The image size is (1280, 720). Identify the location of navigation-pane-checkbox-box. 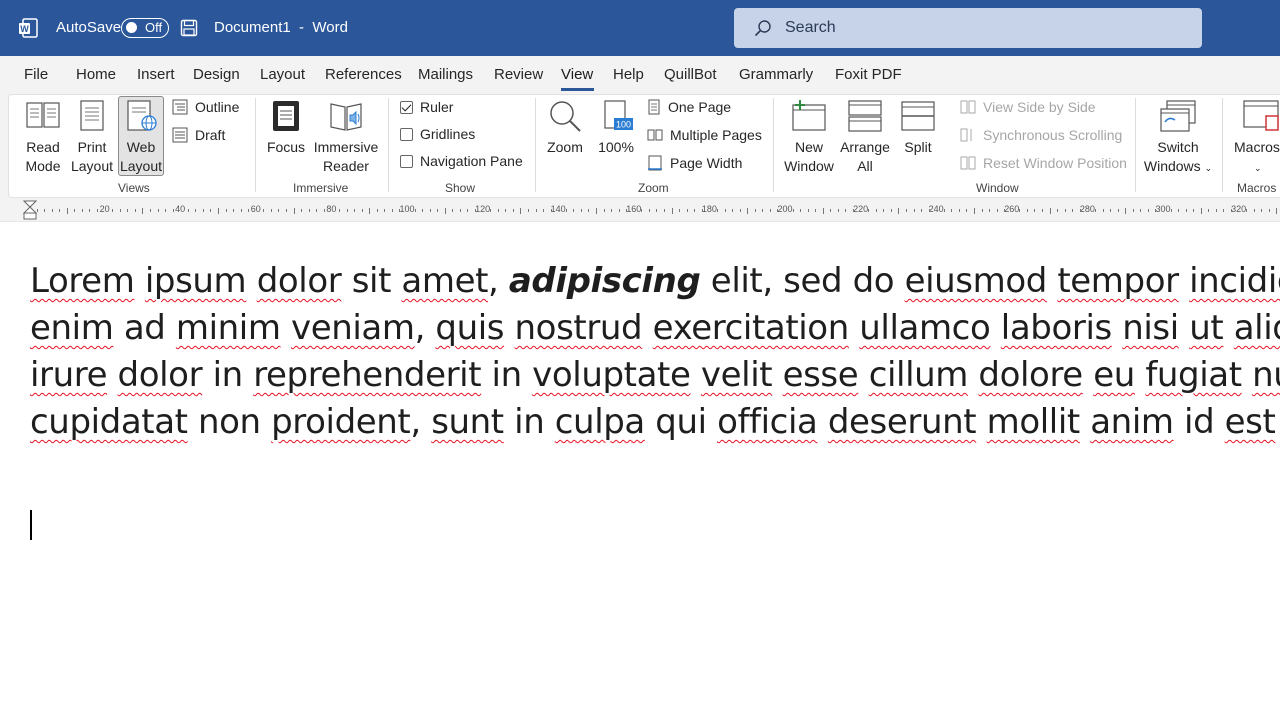
(406, 161).